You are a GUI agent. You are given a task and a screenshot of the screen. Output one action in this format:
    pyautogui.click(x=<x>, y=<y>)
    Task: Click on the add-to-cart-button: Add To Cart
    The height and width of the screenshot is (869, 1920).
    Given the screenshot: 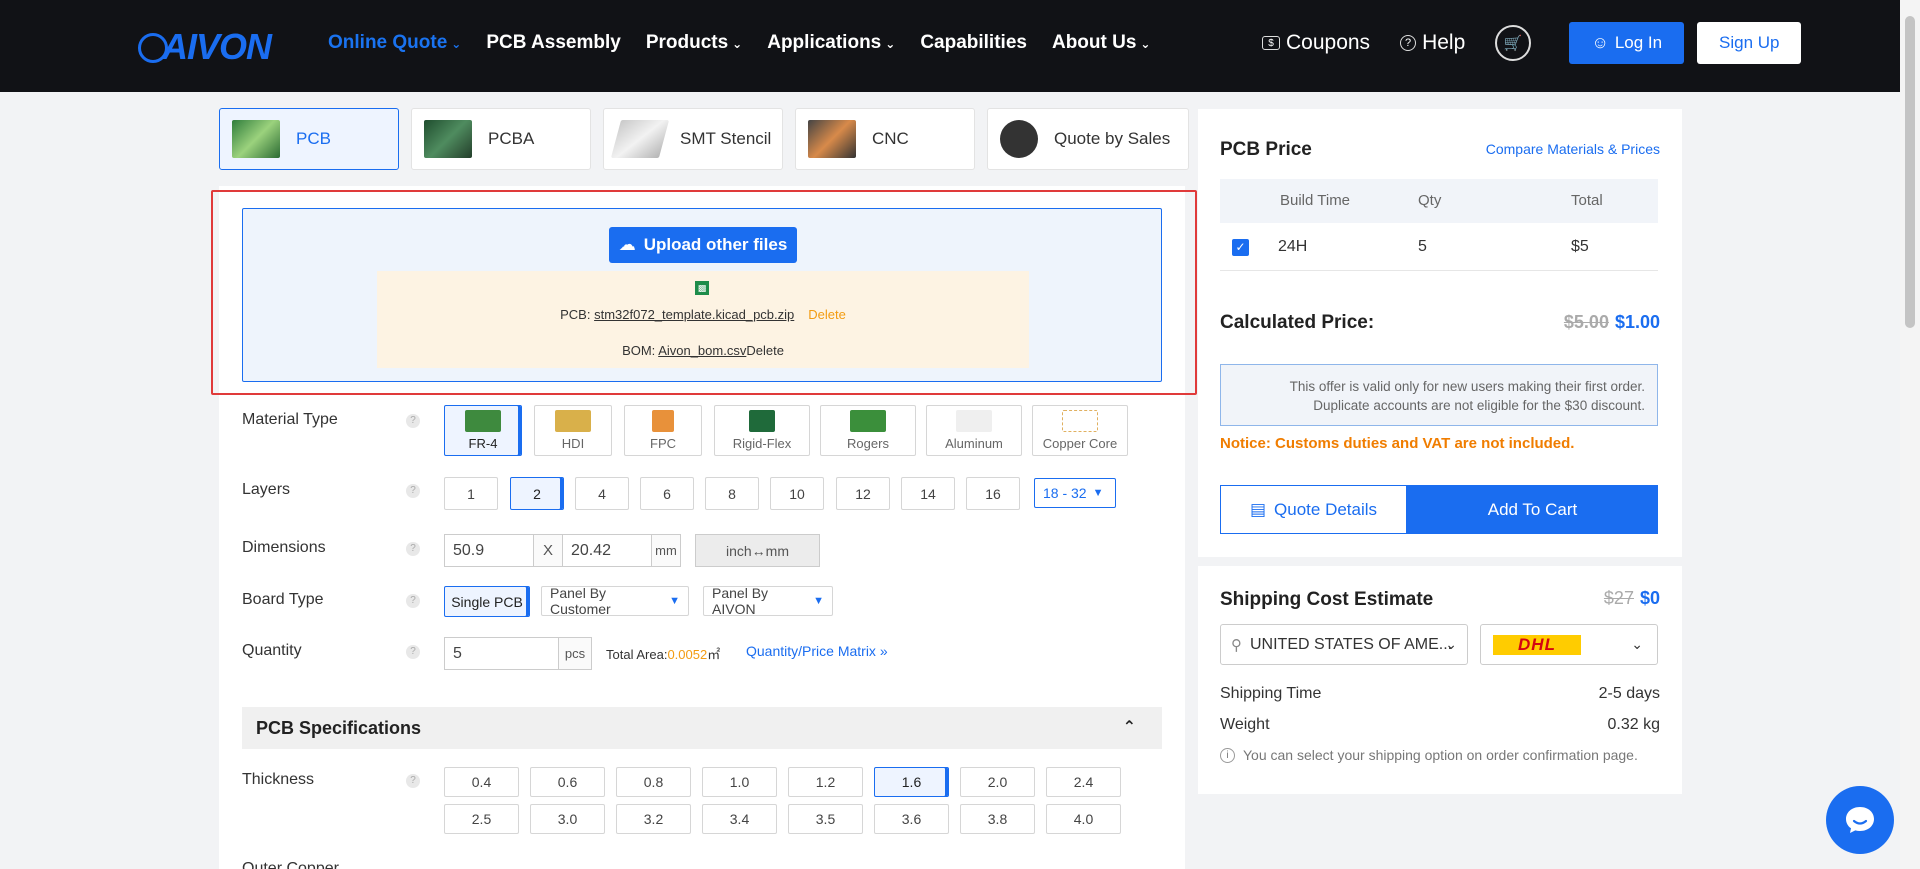 What is the action you would take?
    pyautogui.click(x=1532, y=509)
    